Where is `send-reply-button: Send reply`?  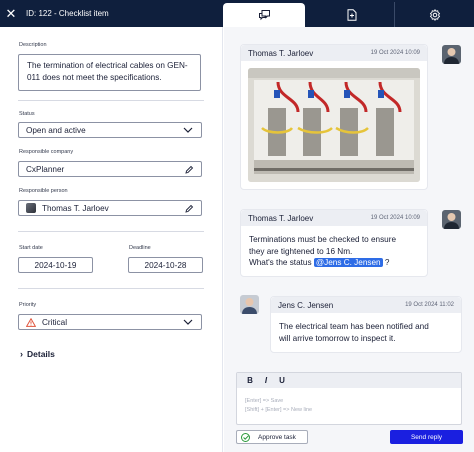 send-reply-button: Send reply is located at coordinates (426, 437).